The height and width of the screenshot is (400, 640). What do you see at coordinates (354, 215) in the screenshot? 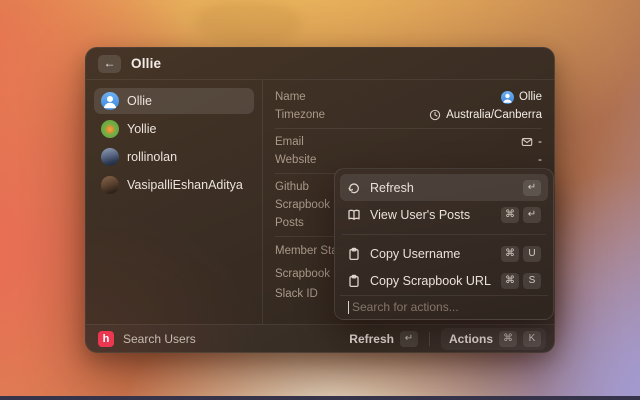
I see `book-icon` at bounding box center [354, 215].